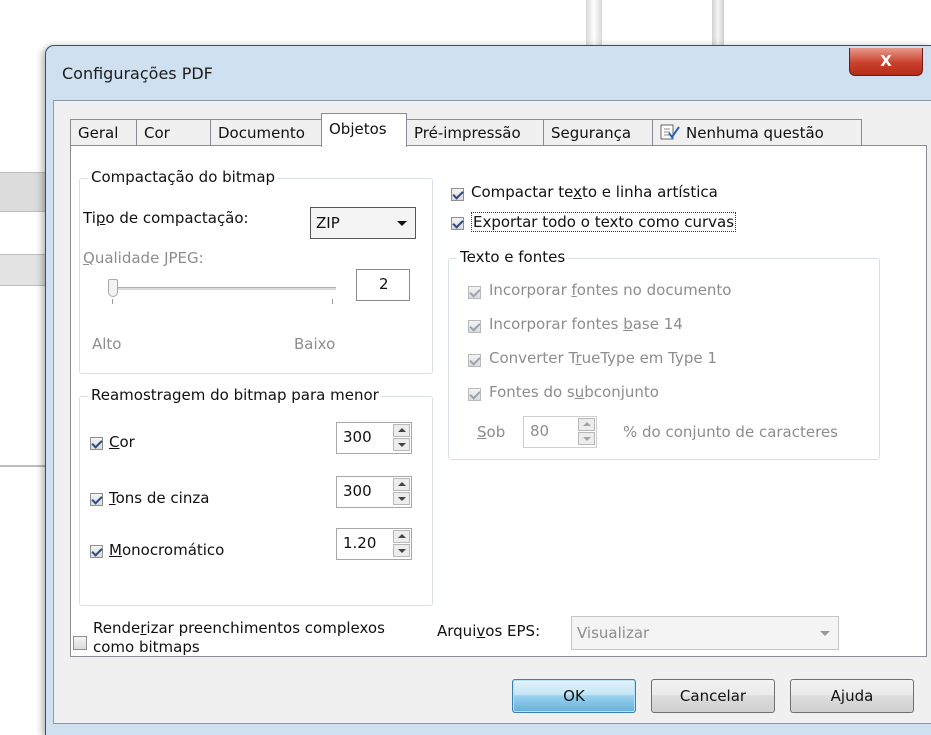 This screenshot has height=735, width=931. Describe the element at coordinates (491, 432) in the screenshot. I see `subset-under-label: Sob` at that location.